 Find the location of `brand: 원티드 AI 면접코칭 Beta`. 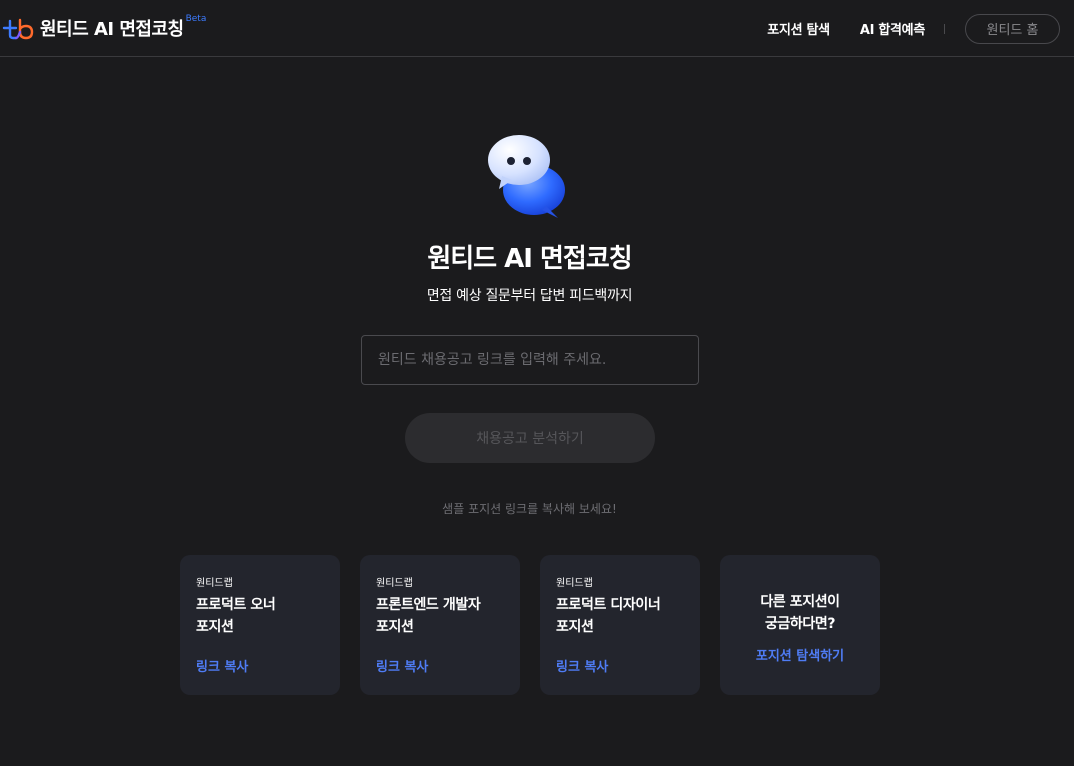

brand: 원티드 AI 면접코칭 Beta is located at coordinates (104, 28).